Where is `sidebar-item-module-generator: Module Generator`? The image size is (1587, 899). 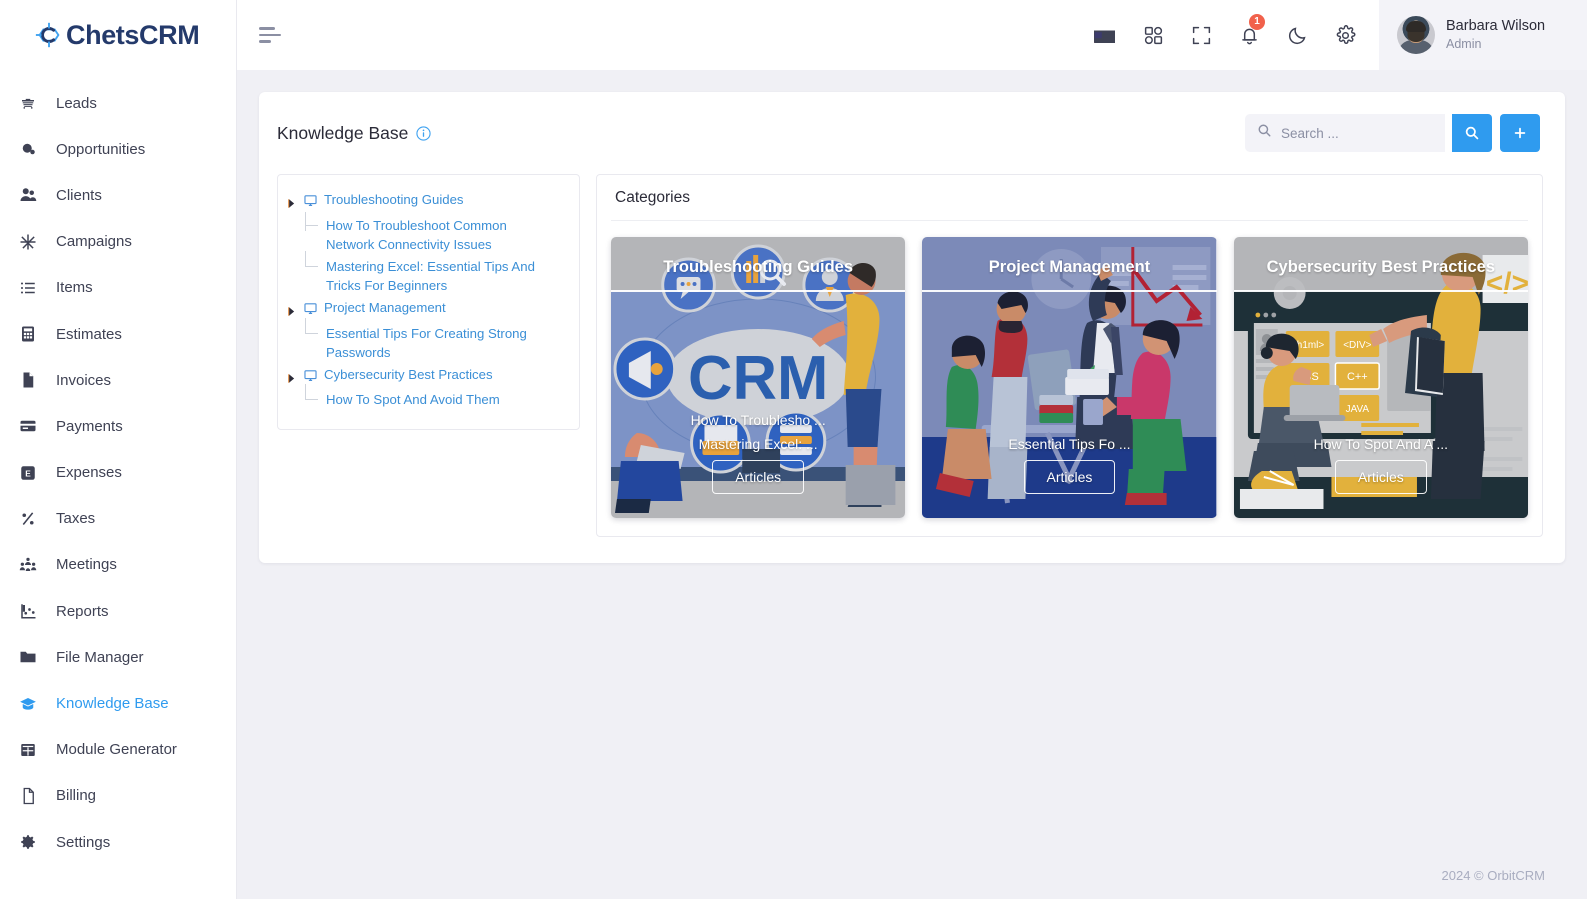
sidebar-item-module-generator: Module Generator is located at coordinates (118, 750).